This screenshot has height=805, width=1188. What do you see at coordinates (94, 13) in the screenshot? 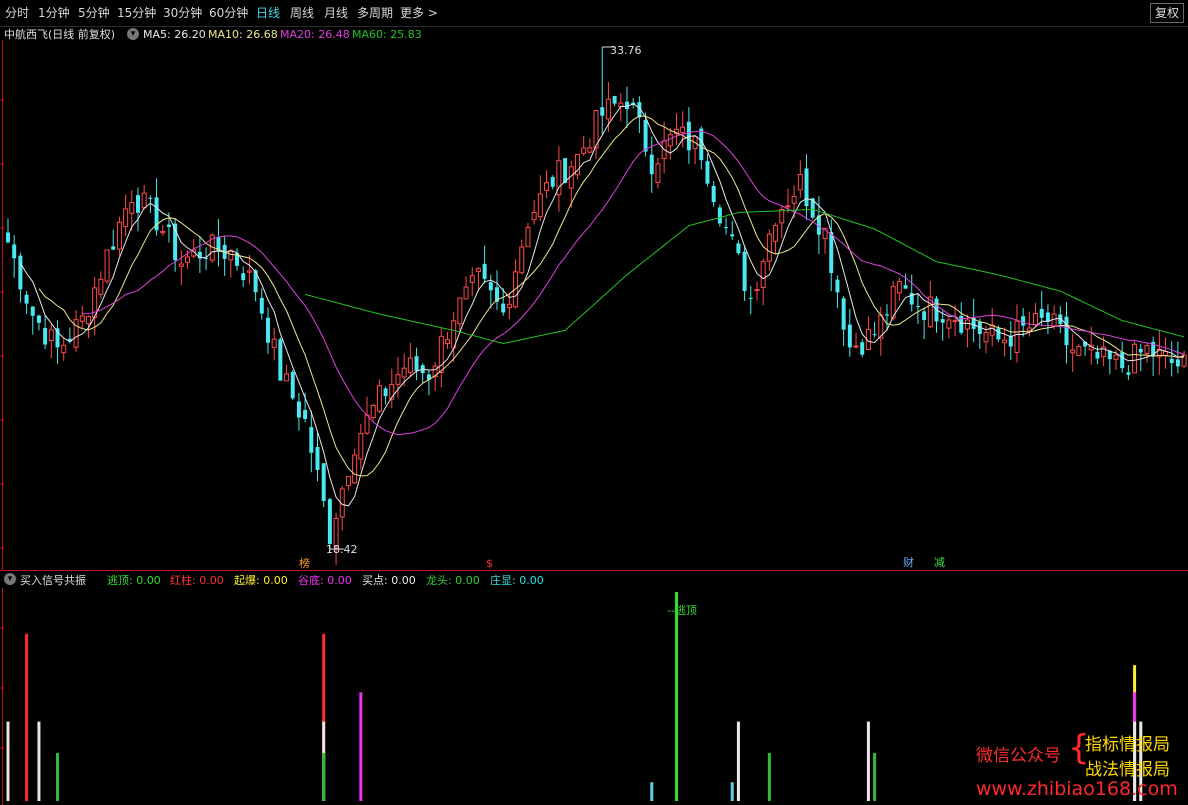
I see `tab-5min: 5分钟` at bounding box center [94, 13].